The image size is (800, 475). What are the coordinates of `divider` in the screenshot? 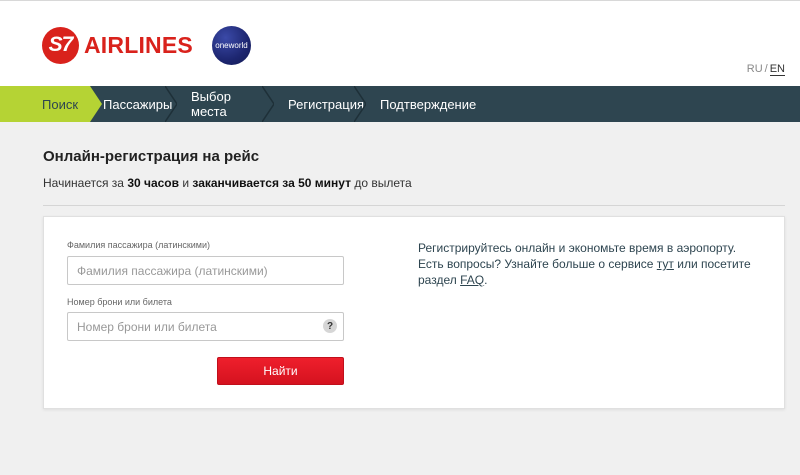 It's located at (414, 205).